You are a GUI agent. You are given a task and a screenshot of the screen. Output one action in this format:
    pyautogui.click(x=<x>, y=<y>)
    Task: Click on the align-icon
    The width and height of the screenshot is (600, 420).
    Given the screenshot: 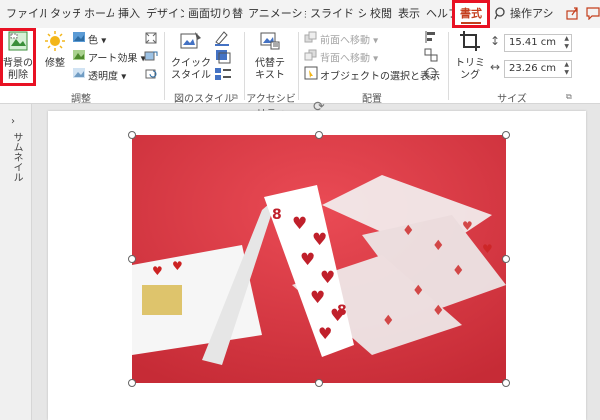 What is the action you would take?
    pyautogui.click(x=432, y=38)
    